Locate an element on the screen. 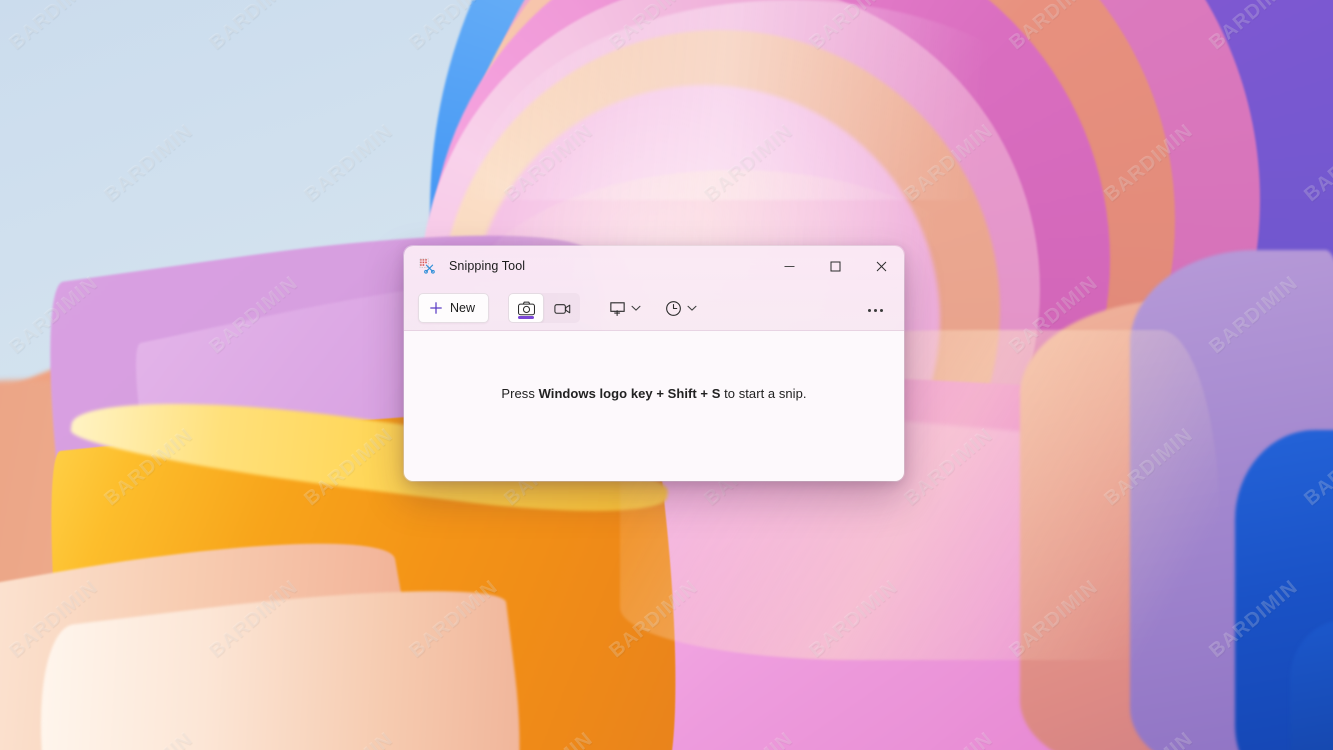 This screenshot has height=750, width=1333. delay-dropdown is located at coordinates (680, 308).